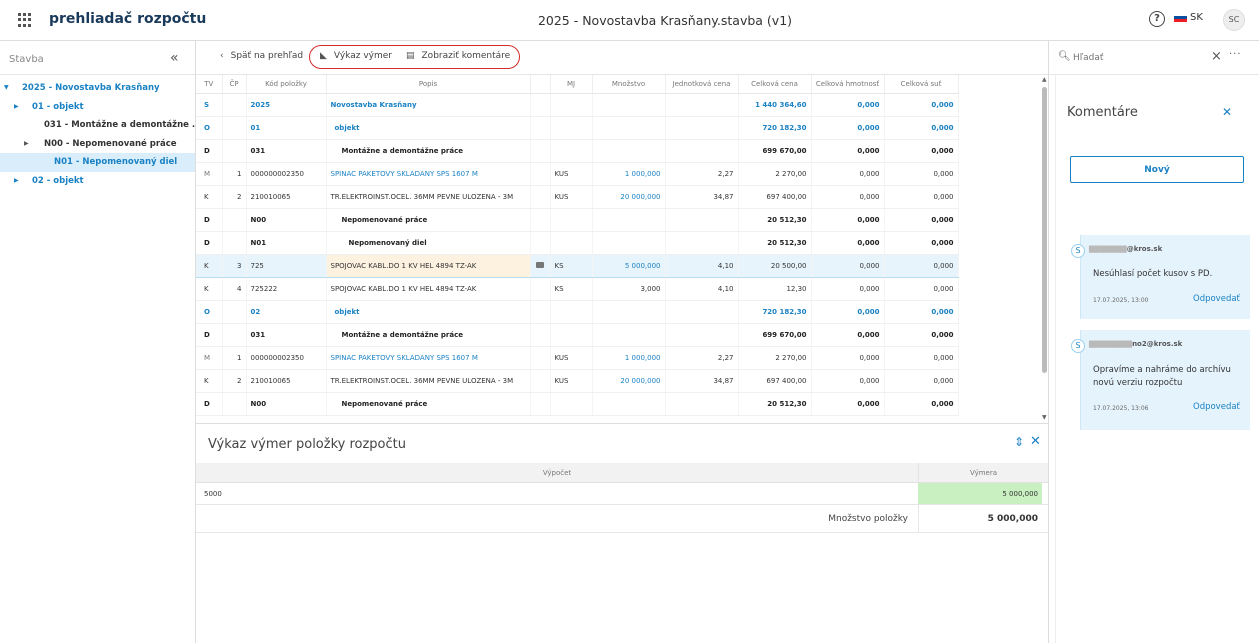 Image resolution: width=1259 pixels, height=643 pixels. Describe the element at coordinates (97, 144) in the screenshot. I see `tree-item: ▶ N00 - Nepomenované práce` at that location.